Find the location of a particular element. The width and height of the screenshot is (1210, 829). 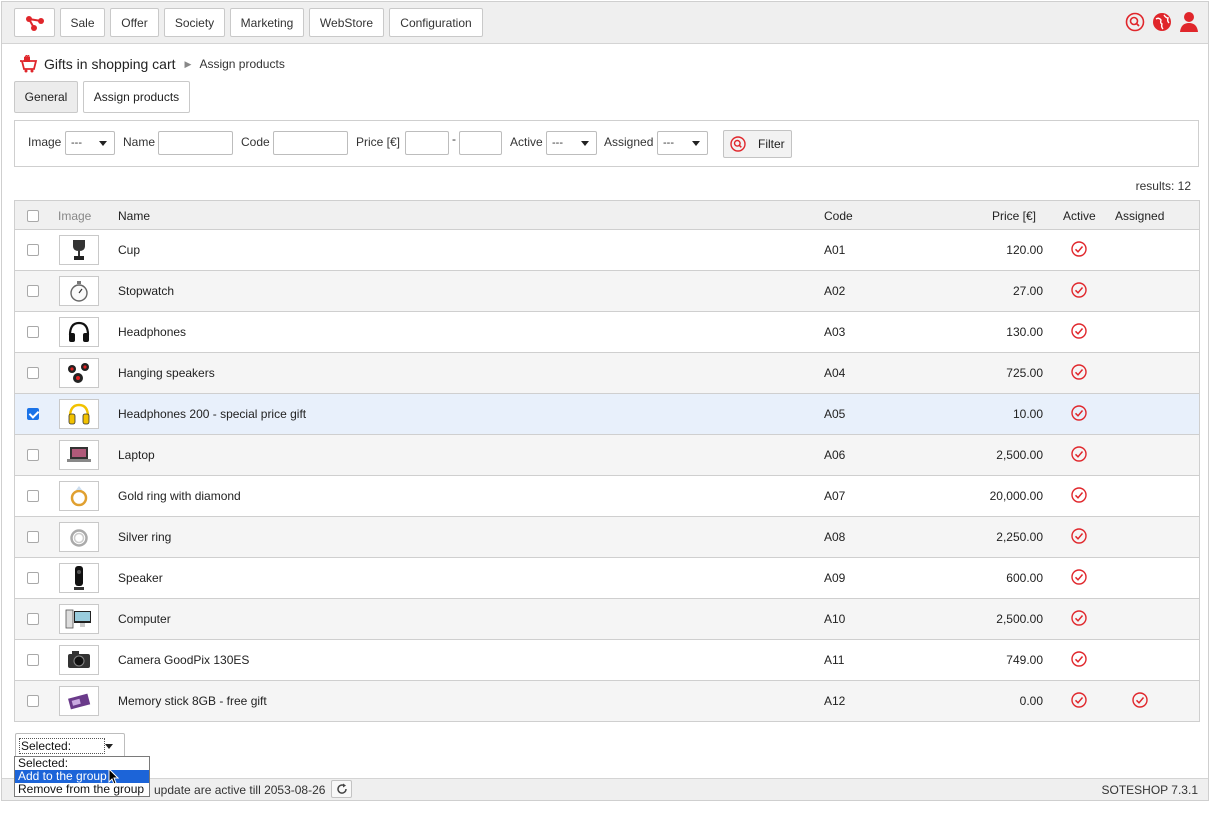

table-row: Computer A10 2,500.00 is located at coordinates (607, 619).